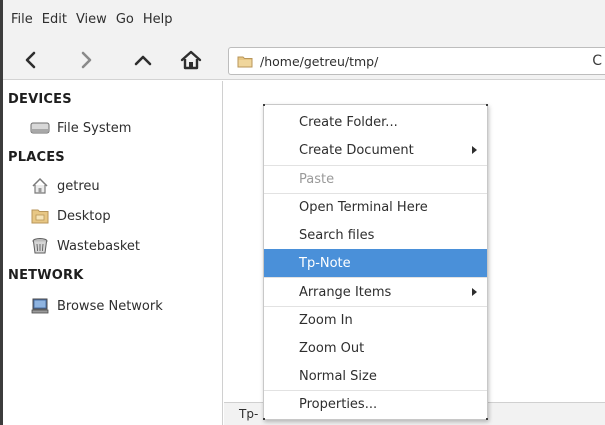  Describe the element at coordinates (249, 414) in the screenshot. I see `status-text: Tp-` at that location.